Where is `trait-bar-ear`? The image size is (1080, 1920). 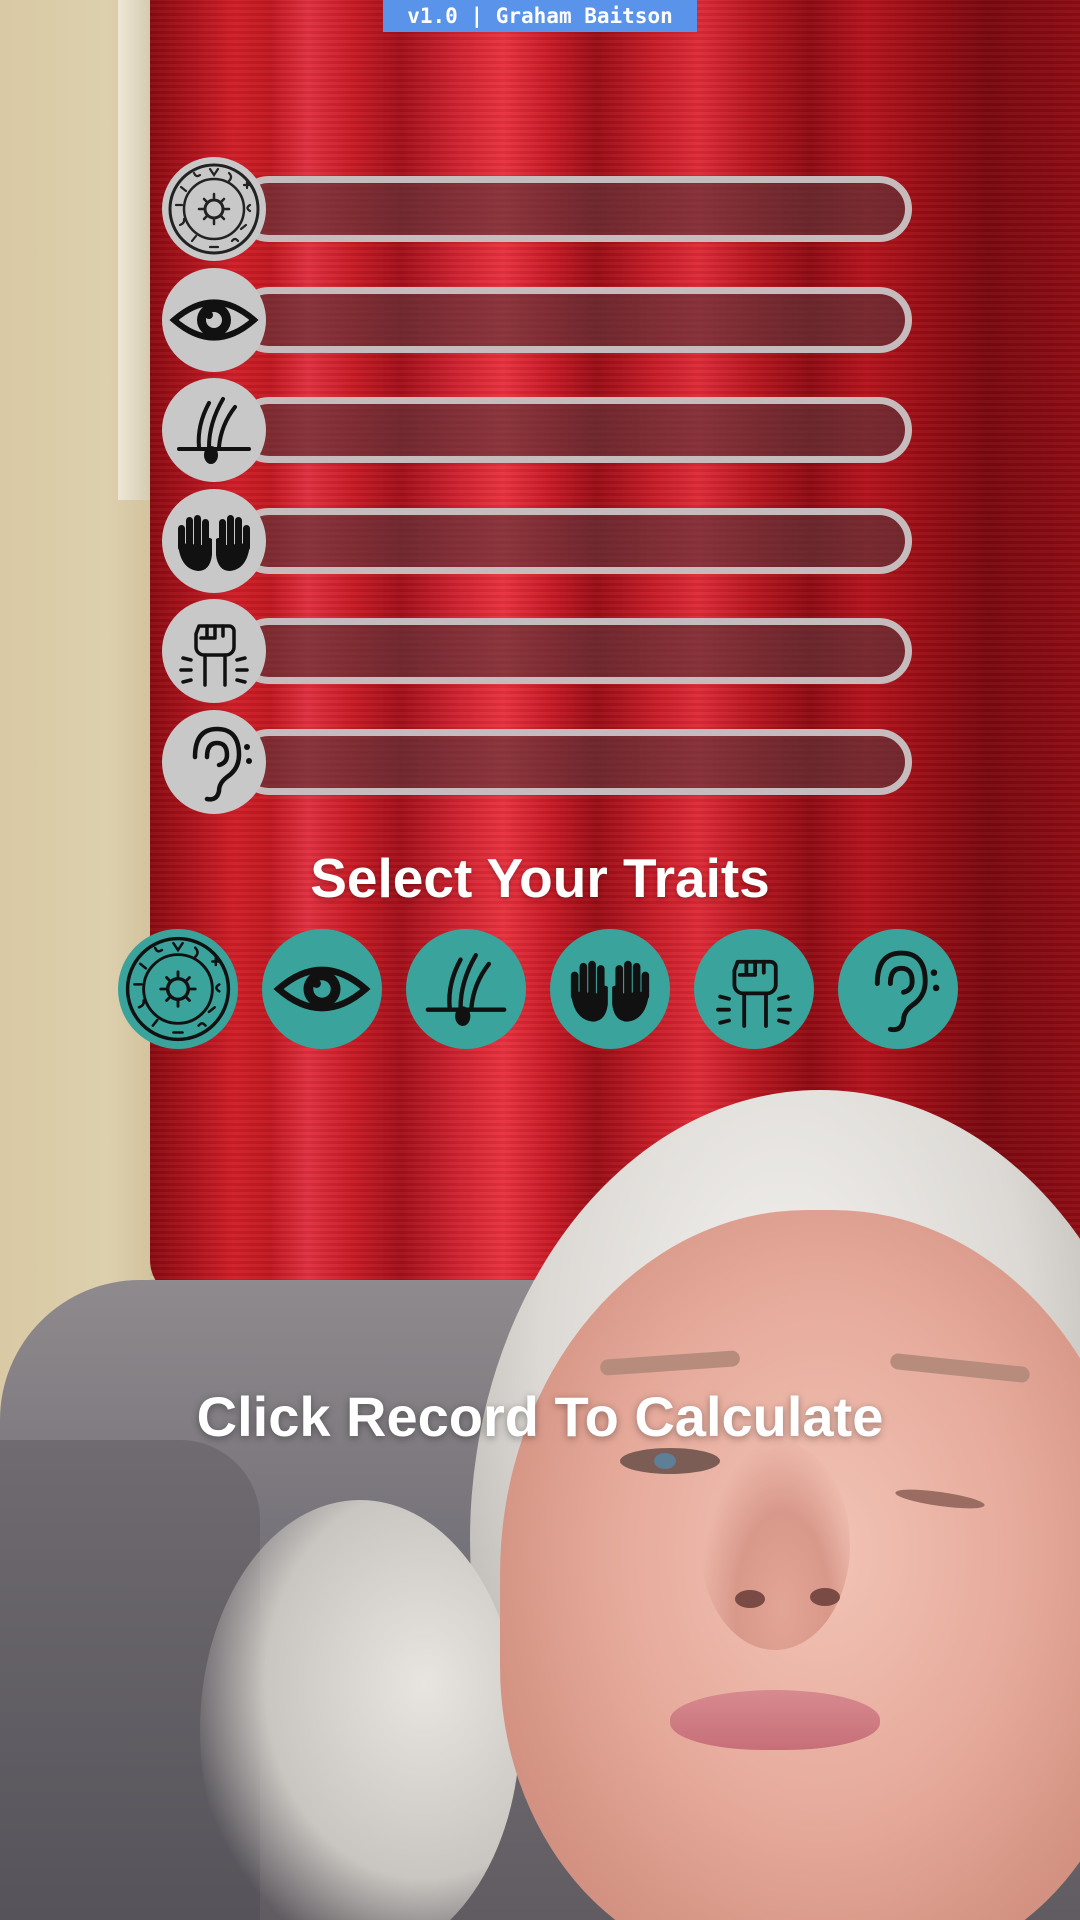
trait-bar-ear is located at coordinates (574, 762).